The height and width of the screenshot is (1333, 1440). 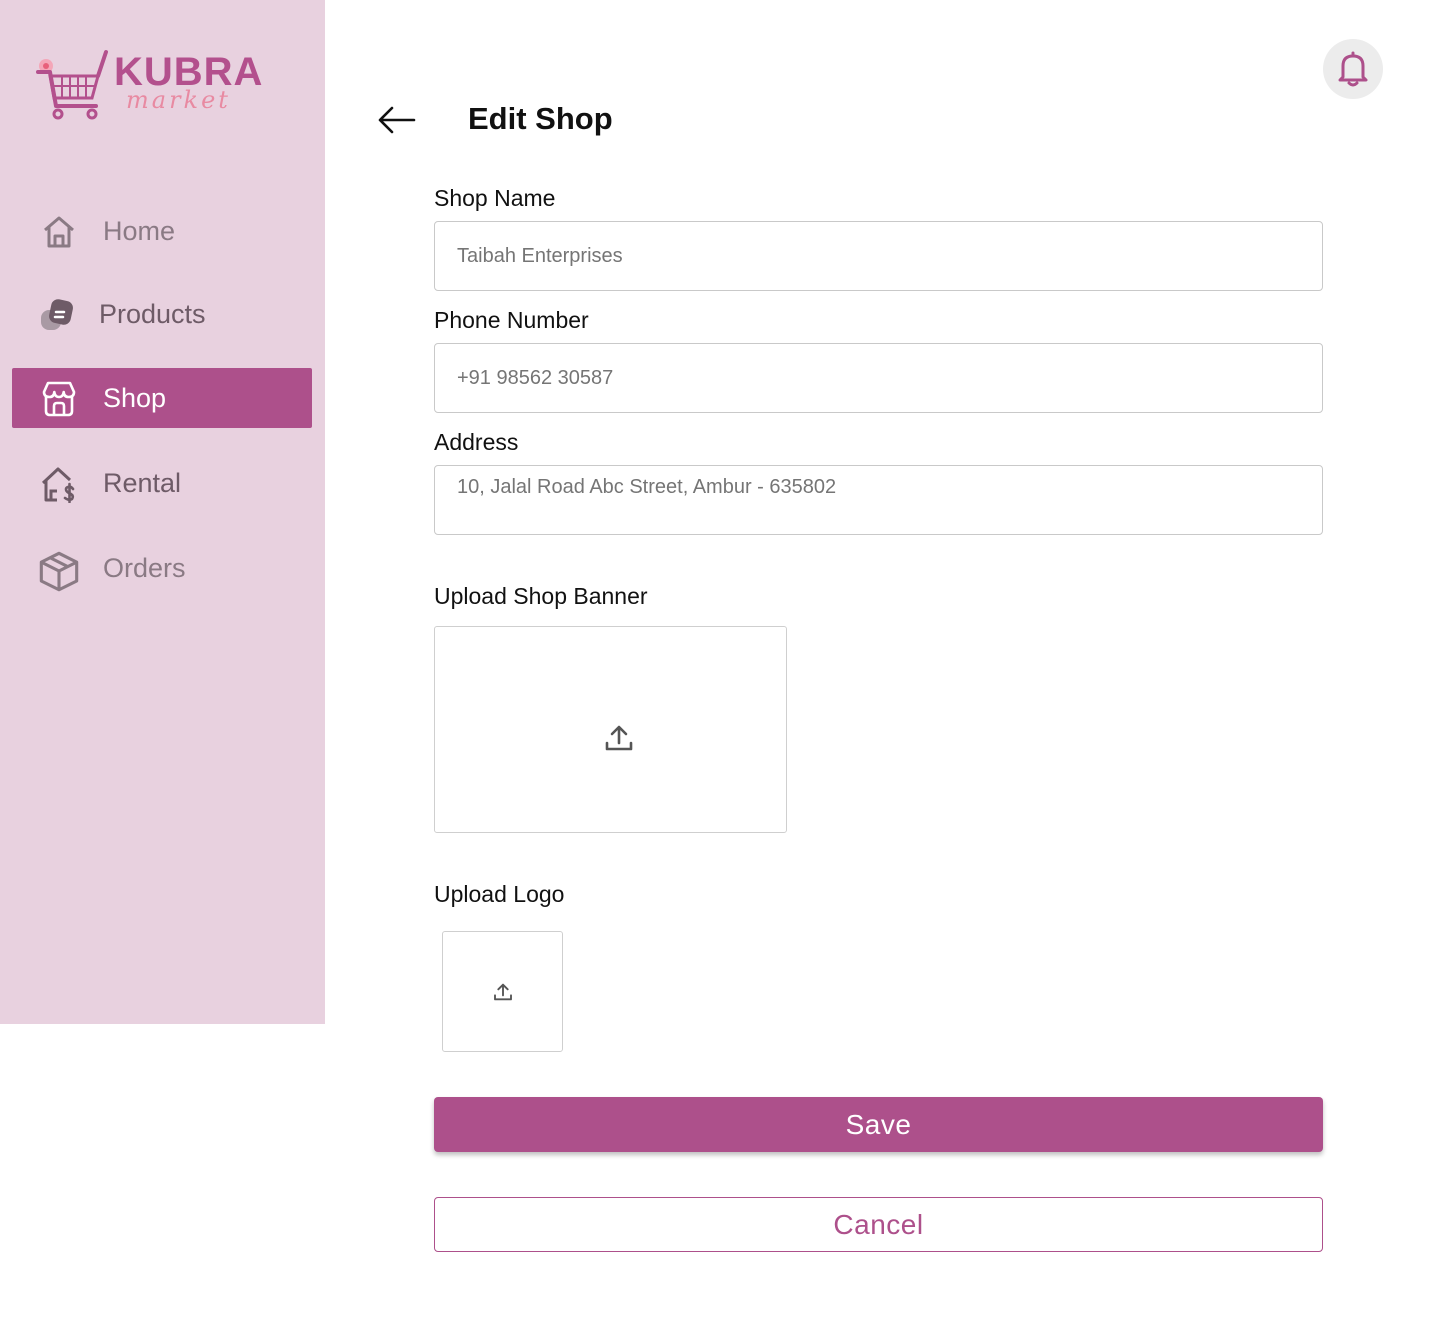 I want to click on products-icon, so click(x=57, y=314).